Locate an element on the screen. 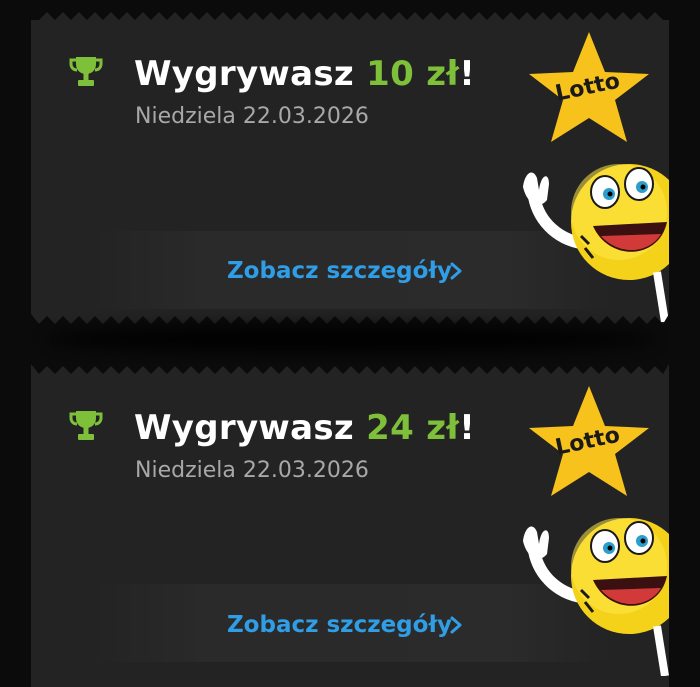 The image size is (700, 687). win-title: Wygrywasz 24 zł! is located at coordinates (305, 428).